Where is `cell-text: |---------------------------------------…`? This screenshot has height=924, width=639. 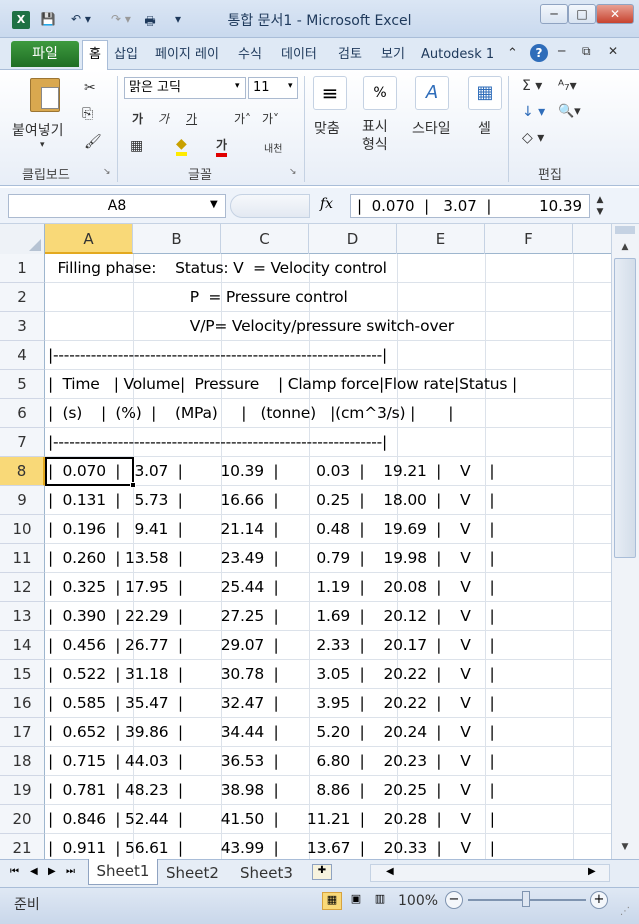
cell-text: |---------------------------------------… is located at coordinates (217, 355).